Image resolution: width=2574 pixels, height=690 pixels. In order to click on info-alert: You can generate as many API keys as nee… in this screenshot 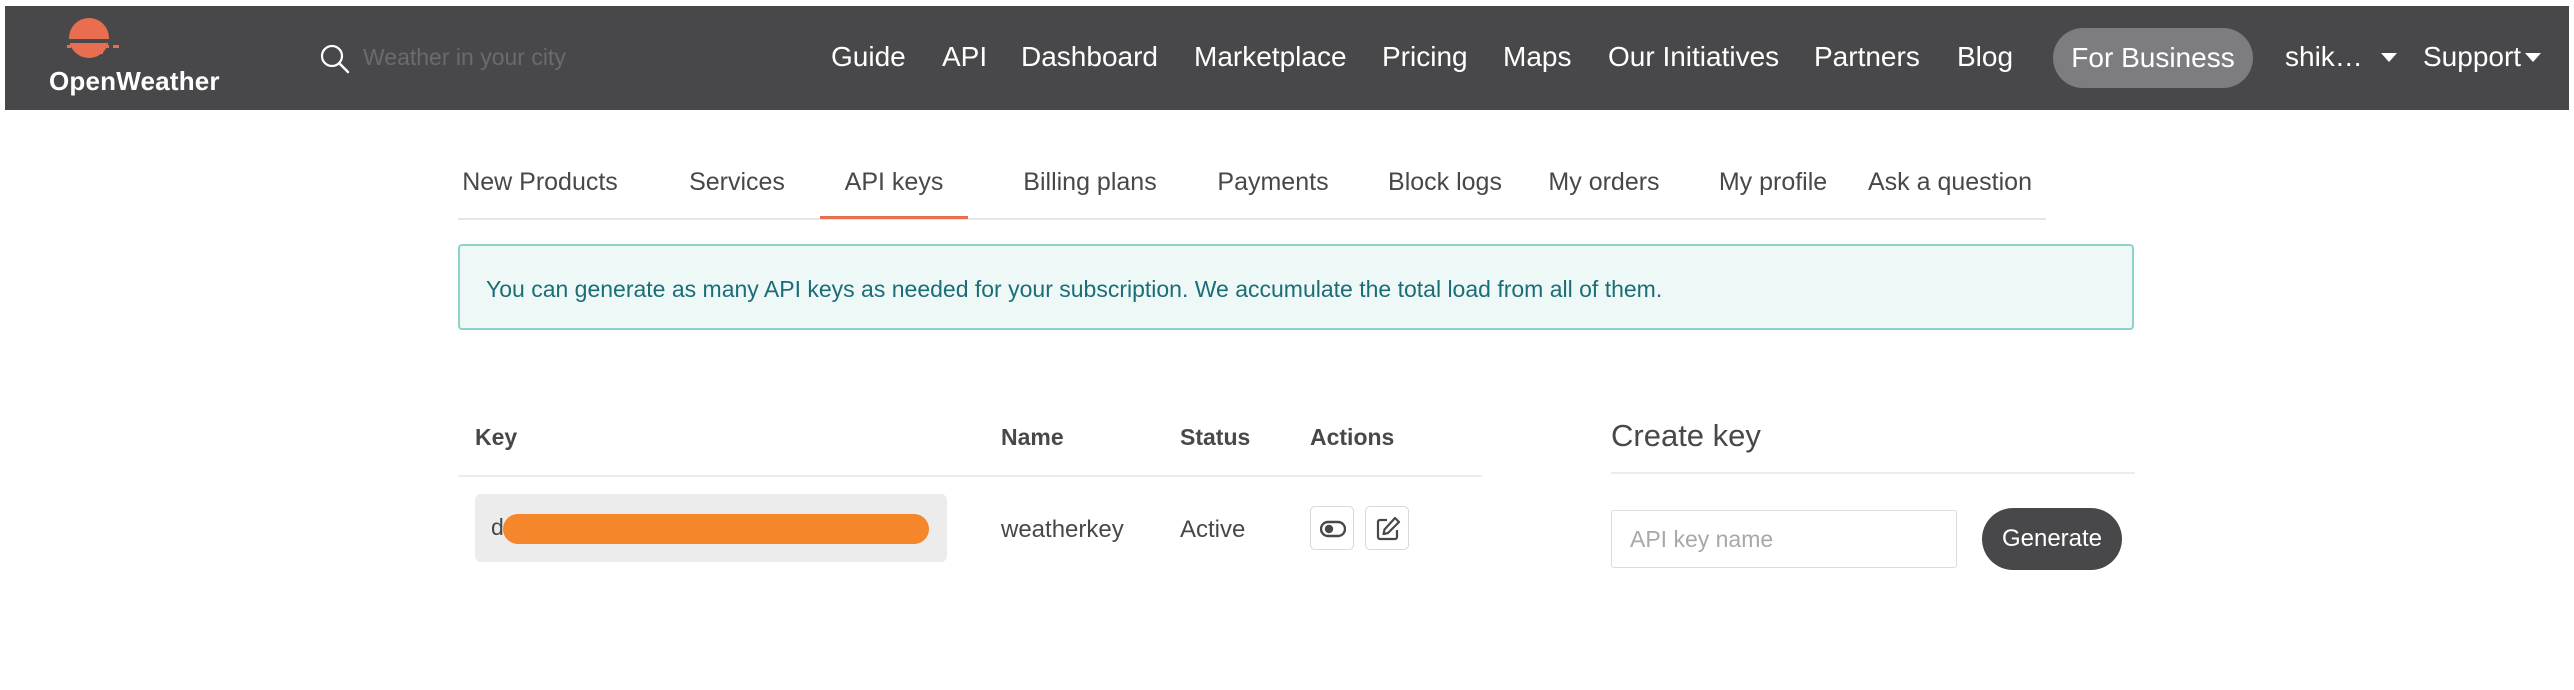, I will do `click(1296, 287)`.